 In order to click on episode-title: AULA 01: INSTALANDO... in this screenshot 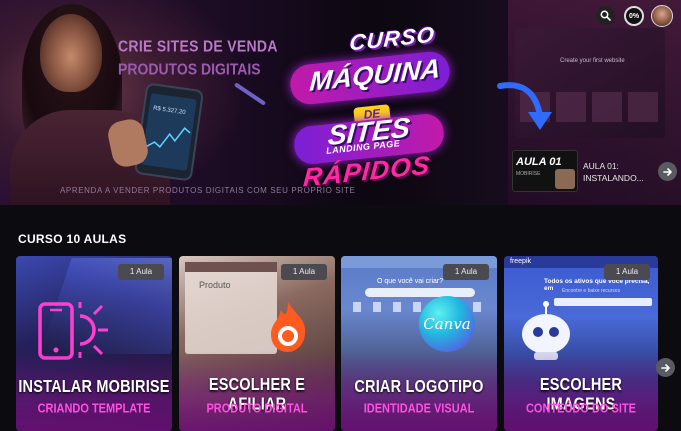, I will do `click(618, 172)`.